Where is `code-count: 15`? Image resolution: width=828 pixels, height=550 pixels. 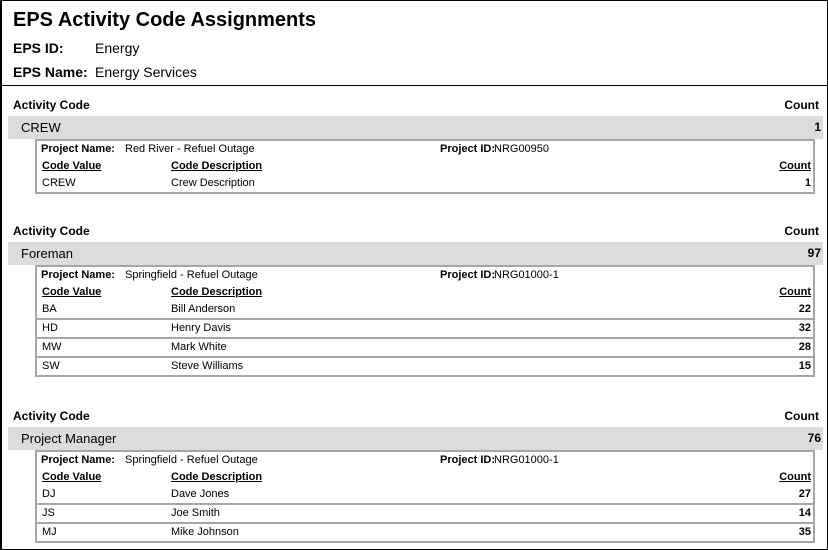 code-count: 15 is located at coordinates (804, 366).